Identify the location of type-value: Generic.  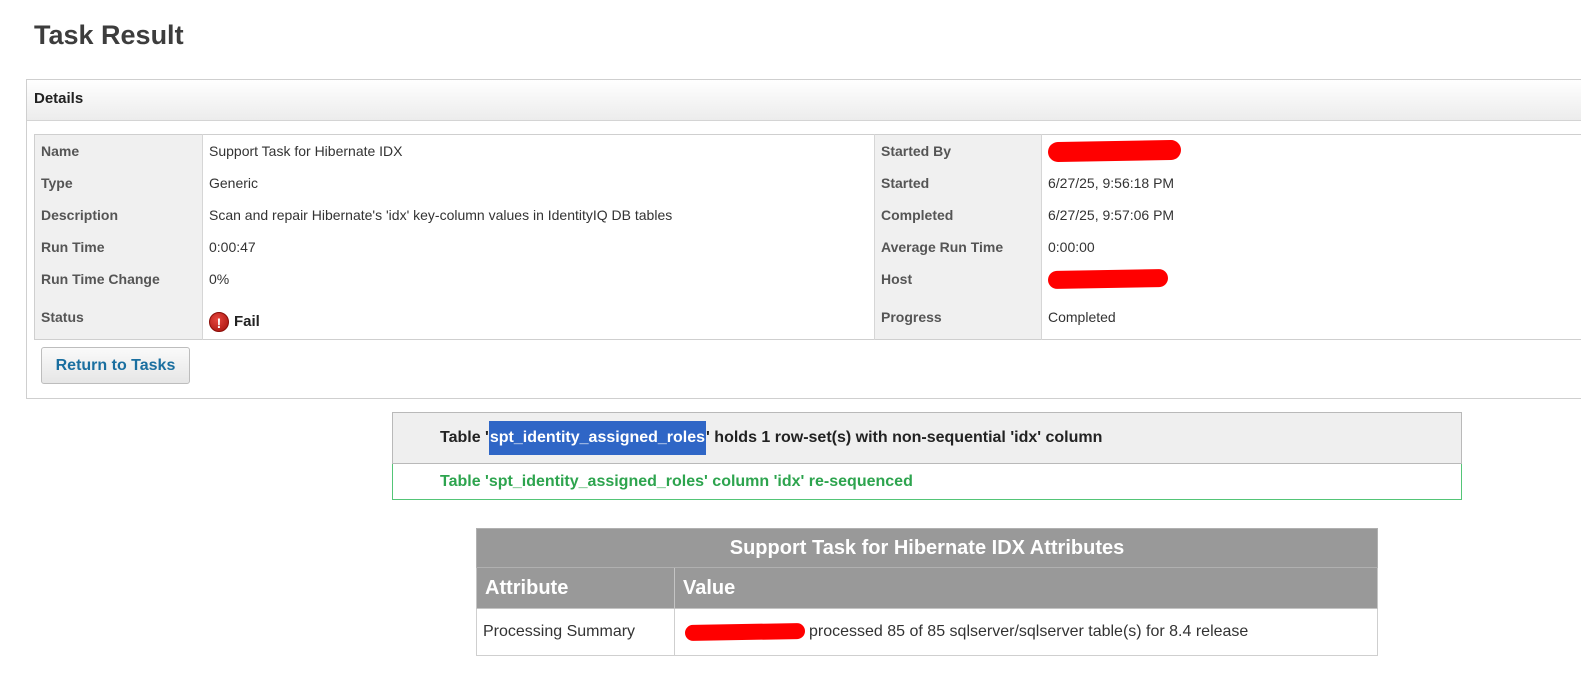
(538, 182).